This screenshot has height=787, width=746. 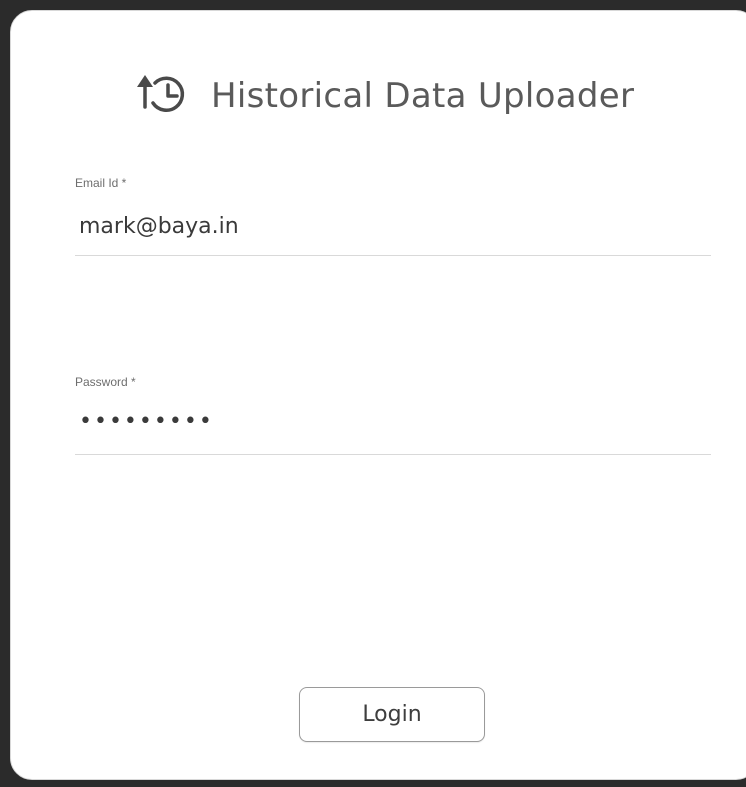 What do you see at coordinates (393, 216) in the screenshot?
I see `email-field: Email Id * mark@baya.in` at bounding box center [393, 216].